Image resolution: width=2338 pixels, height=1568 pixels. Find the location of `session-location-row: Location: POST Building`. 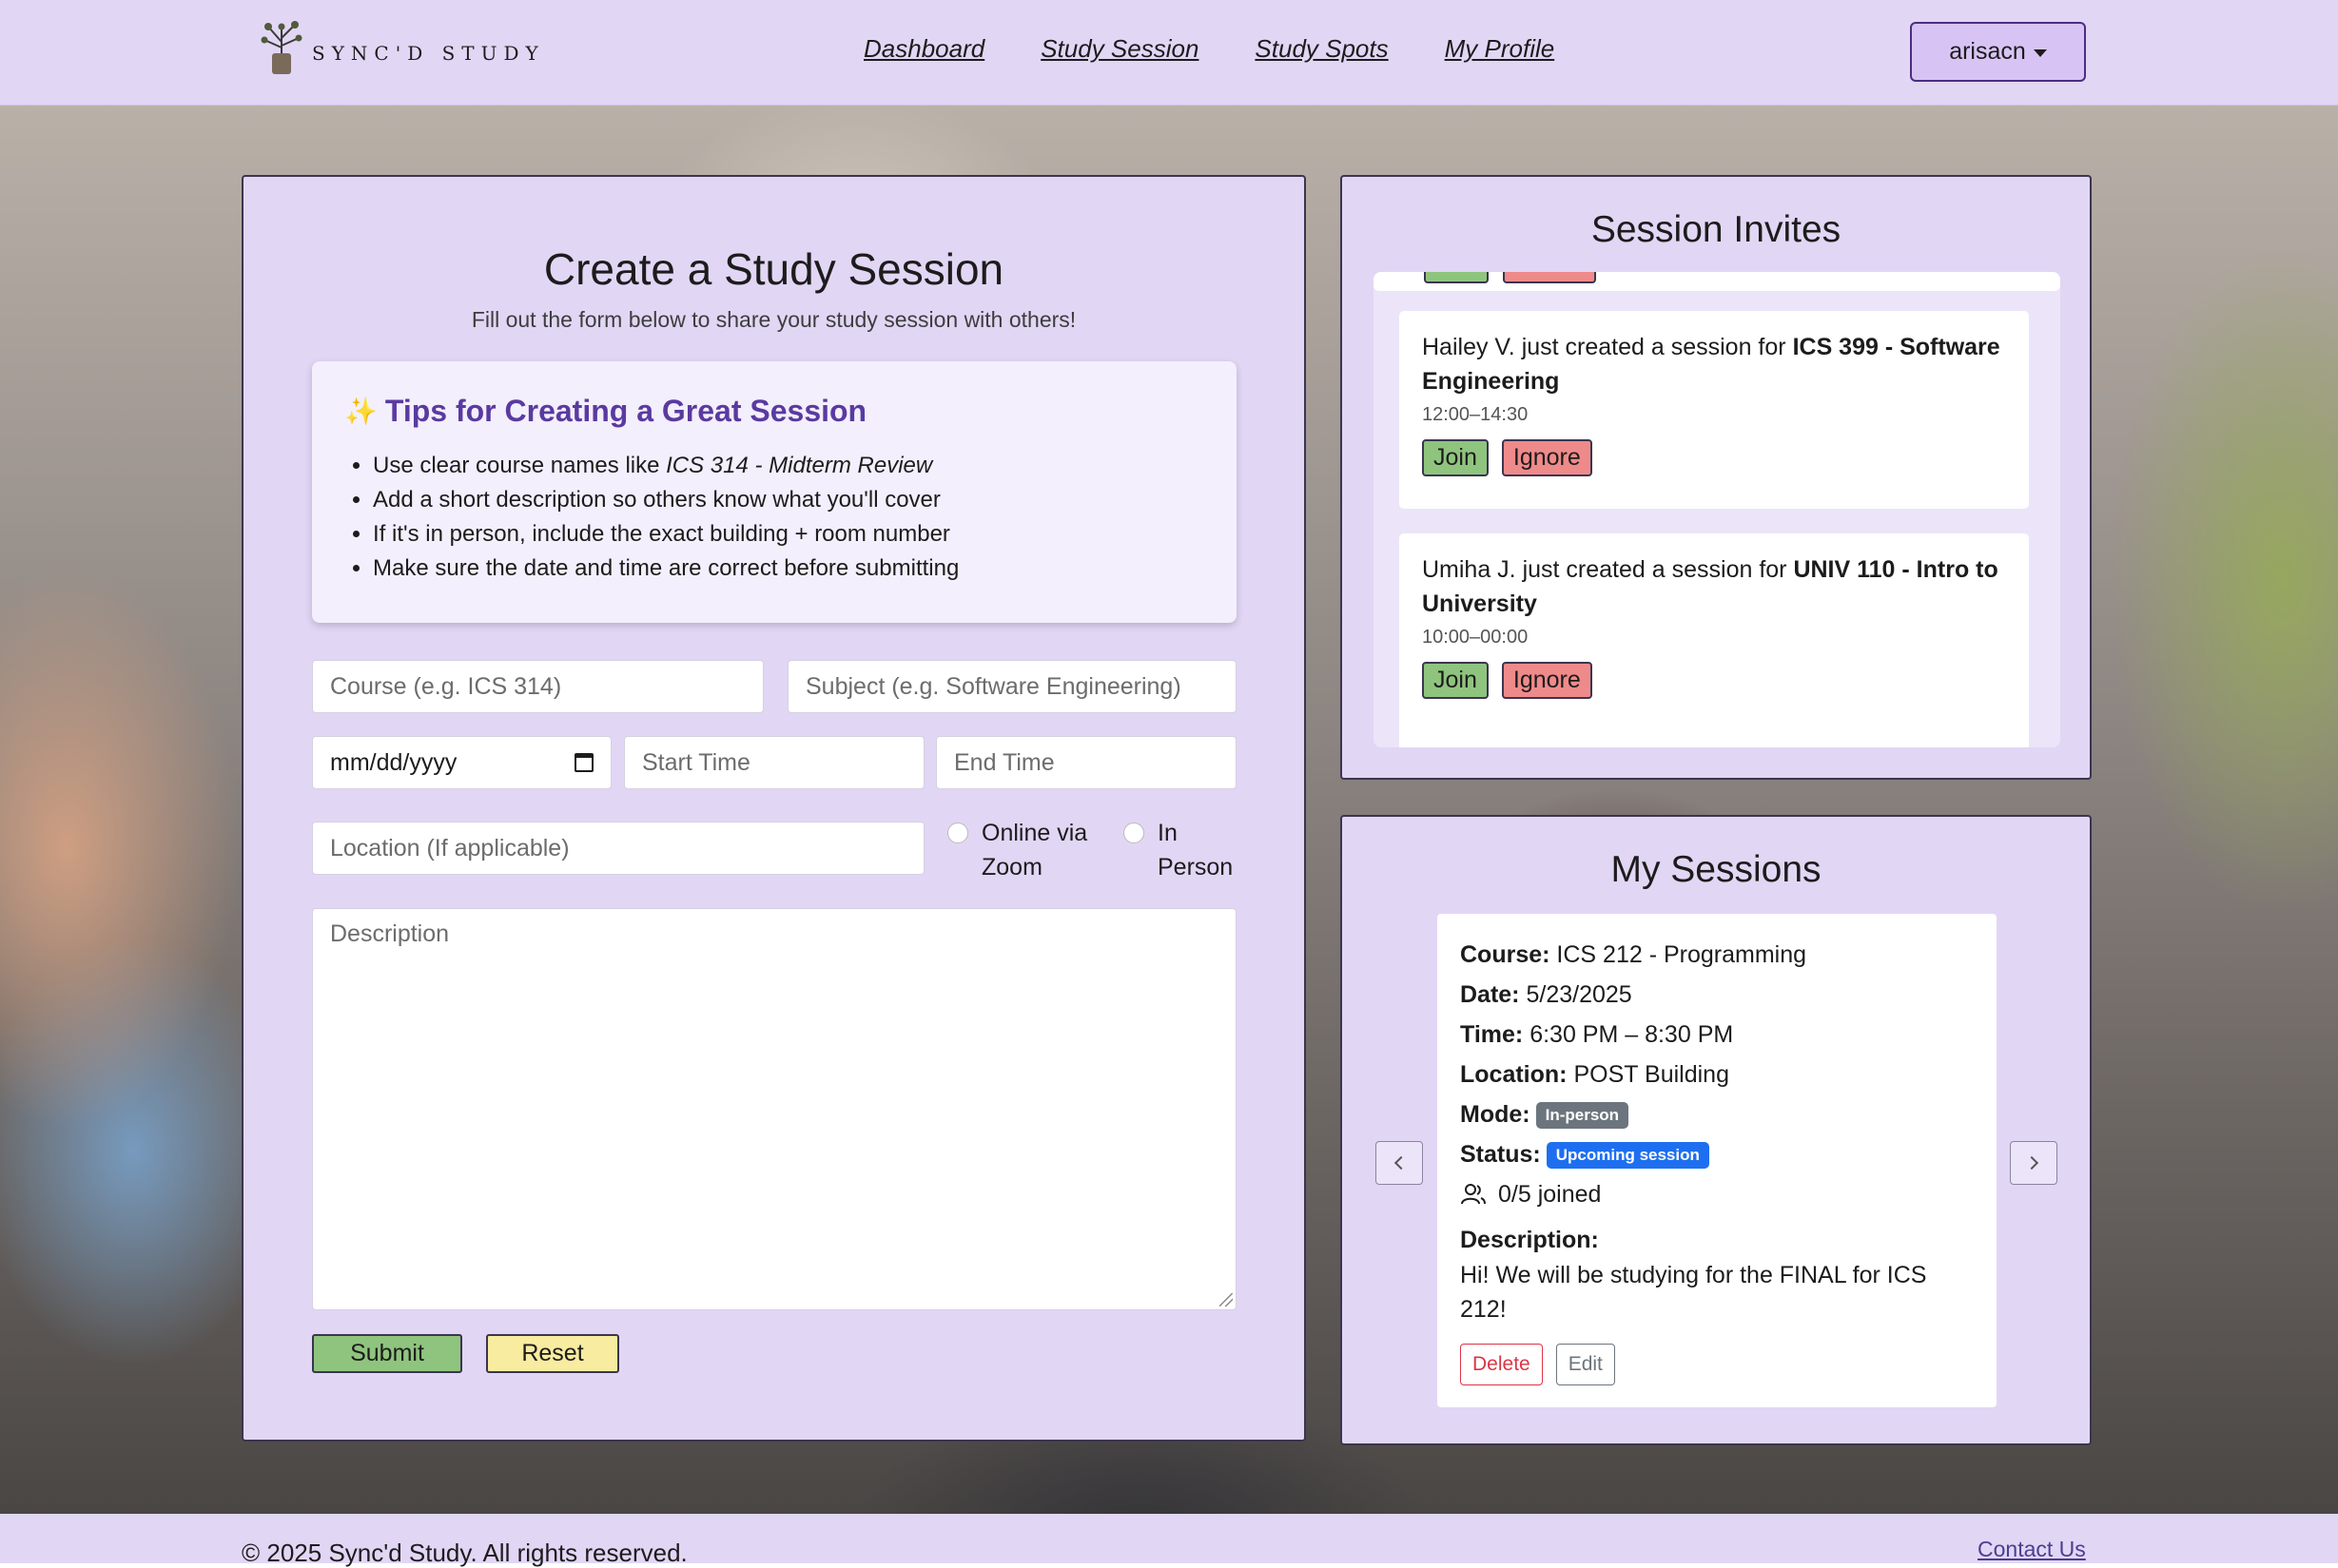

session-location-row: Location: POST Building is located at coordinates (1717, 1074).